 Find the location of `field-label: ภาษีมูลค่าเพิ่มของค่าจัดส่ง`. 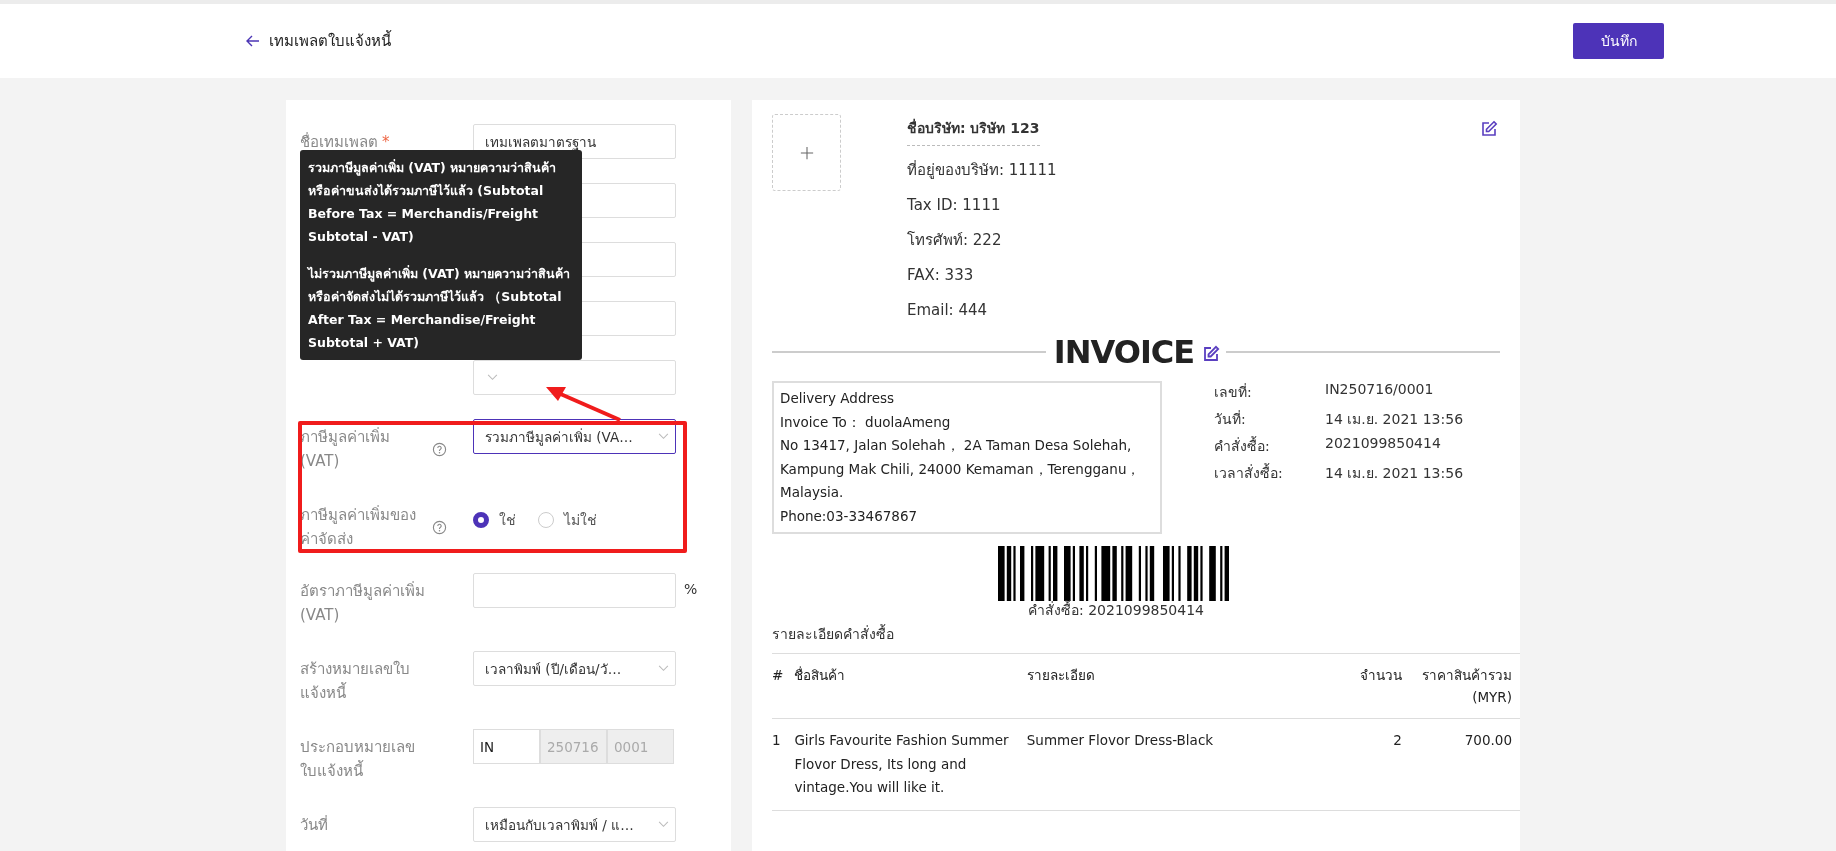

field-label: ภาษีมูลค่าเพิ่มของค่าจัดส่ง is located at coordinates (358, 527).